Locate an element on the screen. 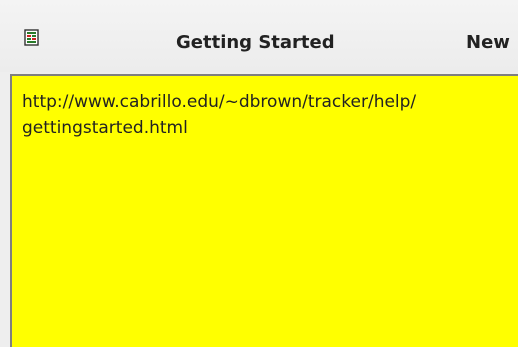  new-button: New is located at coordinates (488, 42).